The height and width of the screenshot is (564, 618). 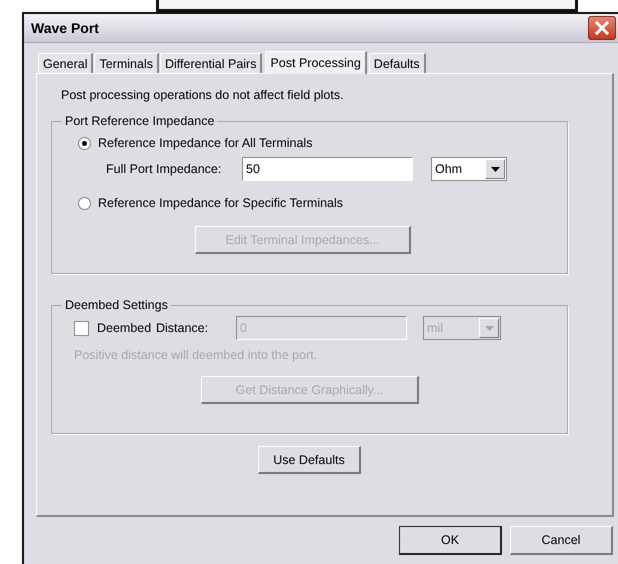 I want to click on close-button, so click(x=602, y=28).